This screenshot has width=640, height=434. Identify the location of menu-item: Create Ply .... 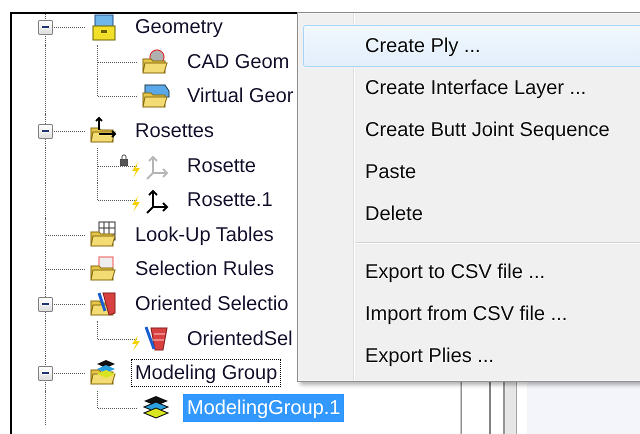
(471, 46).